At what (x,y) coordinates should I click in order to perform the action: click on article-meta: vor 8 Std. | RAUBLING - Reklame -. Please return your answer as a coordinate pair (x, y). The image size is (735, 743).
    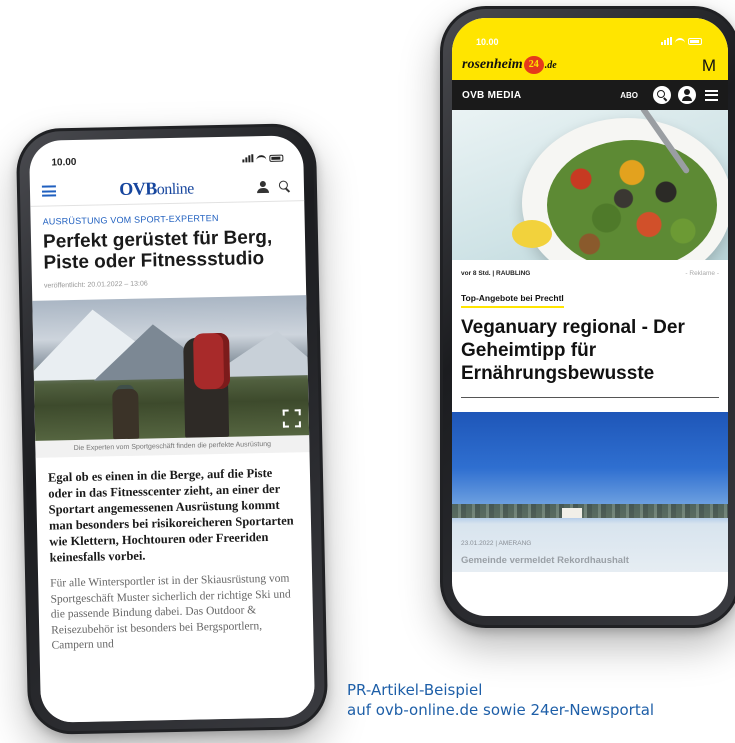
    Looking at the image, I should click on (590, 273).